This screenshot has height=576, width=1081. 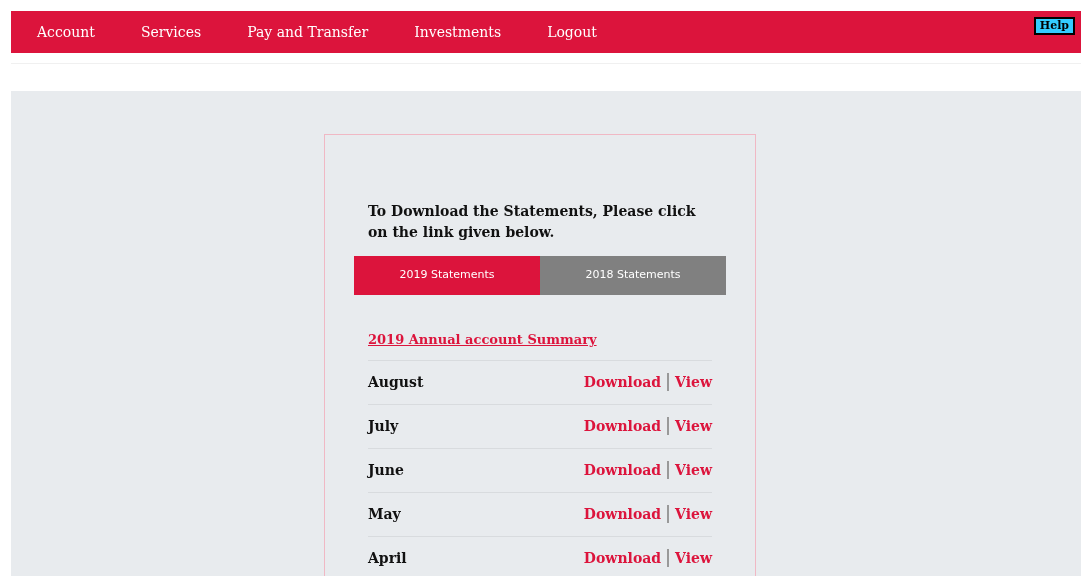 I want to click on nav-link: Pay and Transfer, so click(x=308, y=32).